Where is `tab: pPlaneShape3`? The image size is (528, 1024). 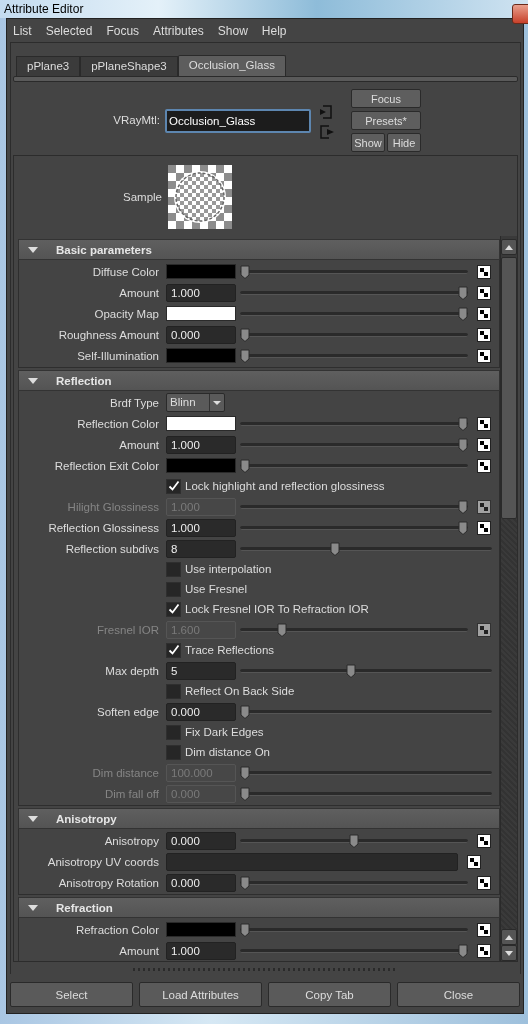
tab: pPlaneShape3 is located at coordinates (129, 66).